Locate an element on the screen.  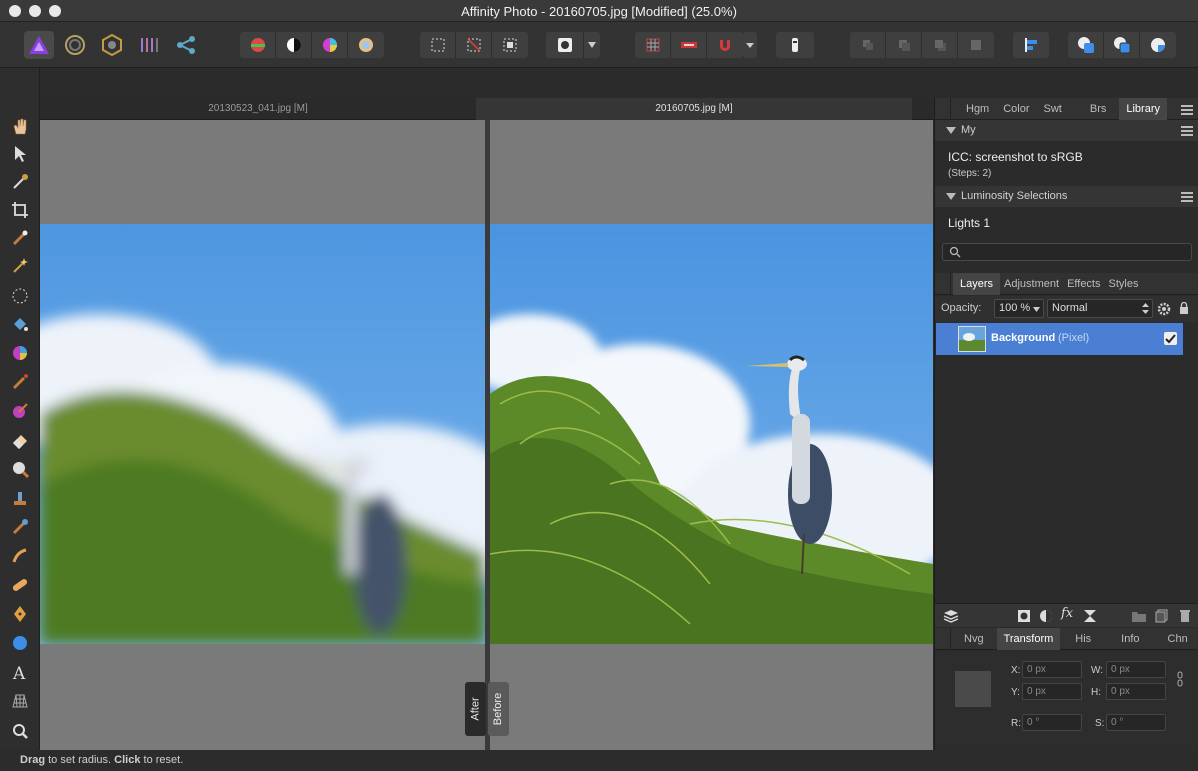
tab-info: Info is located at coordinates (1130, 639).